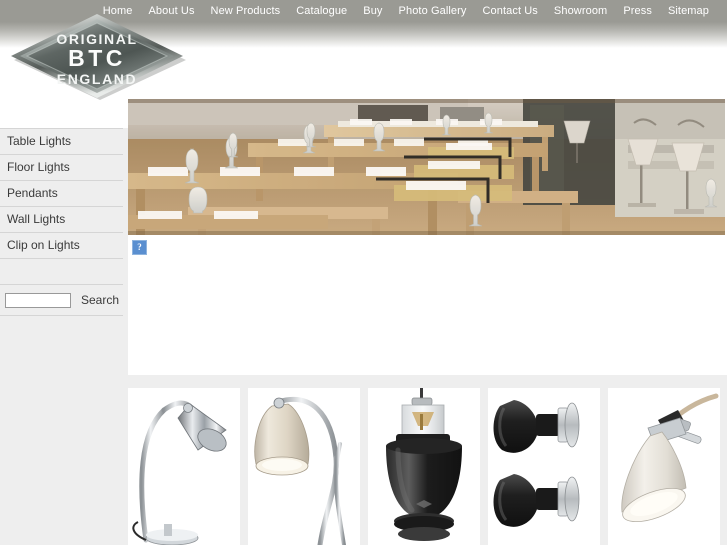 Image resolution: width=727 pixels, height=545 pixels. Describe the element at coordinates (510, 11) in the screenshot. I see `nav-item-contact-us: Contact Us` at that location.